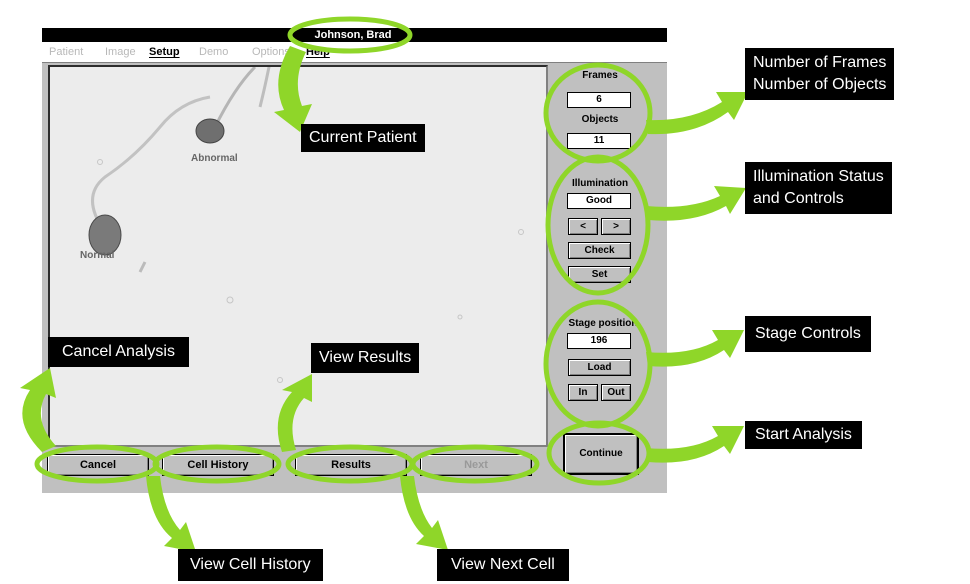 Image resolution: width=970 pixels, height=584 pixels. Describe the element at coordinates (598, 225) in the screenshot. I see `highlight-illumination` at that location.